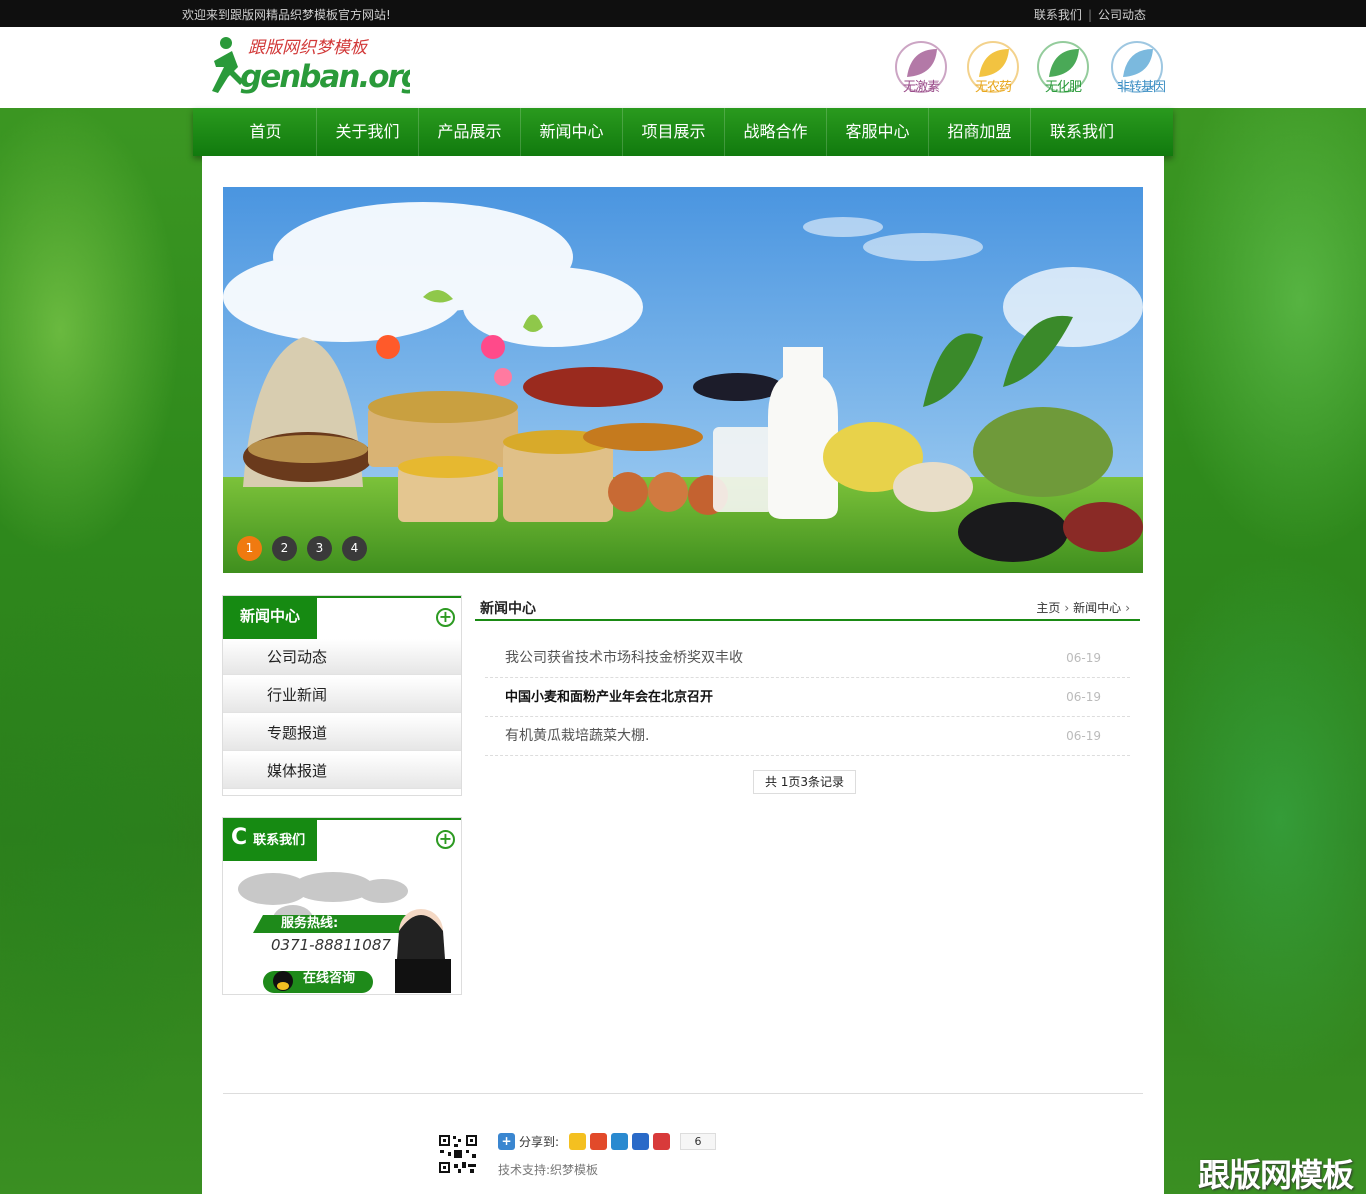 This screenshot has width=1366, height=1194. I want to click on header: 跟版网织梦模板 genban.org 无激素 无农药 无化肥 非转基因, so click(683, 67).